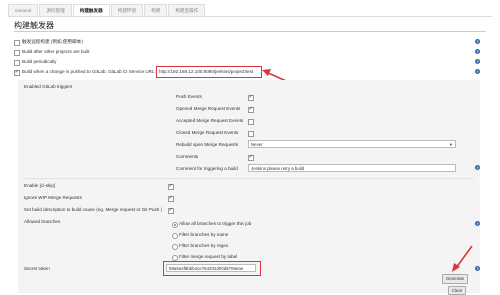 Image resolution: width=500 pixels, height=295 pixels. What do you see at coordinates (53, 197) in the screenshot?
I see `ignore-wip-label: Ignore WIP Merge Requests` at bounding box center [53, 197].